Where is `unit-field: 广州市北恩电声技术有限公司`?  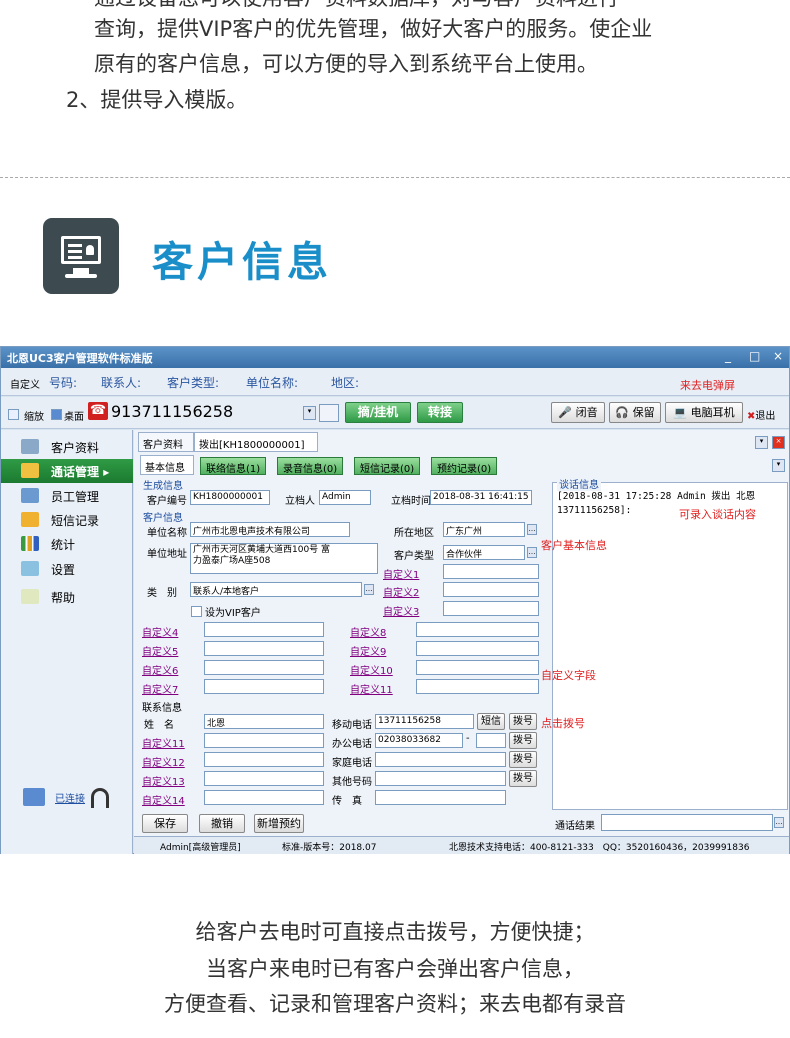 unit-field: 广州市北恩电声技术有限公司 is located at coordinates (270, 529).